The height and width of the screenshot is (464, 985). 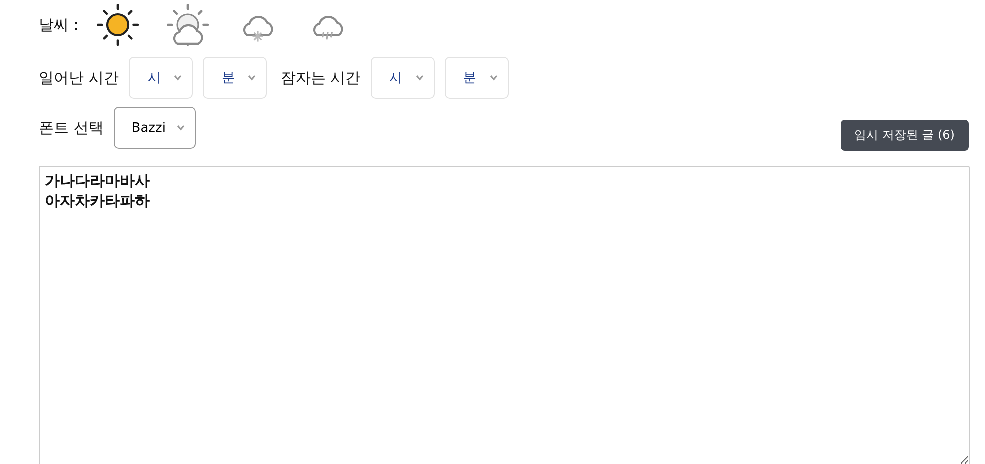 What do you see at coordinates (187, 25) in the screenshot?
I see `sun-cloud-icon` at bounding box center [187, 25].